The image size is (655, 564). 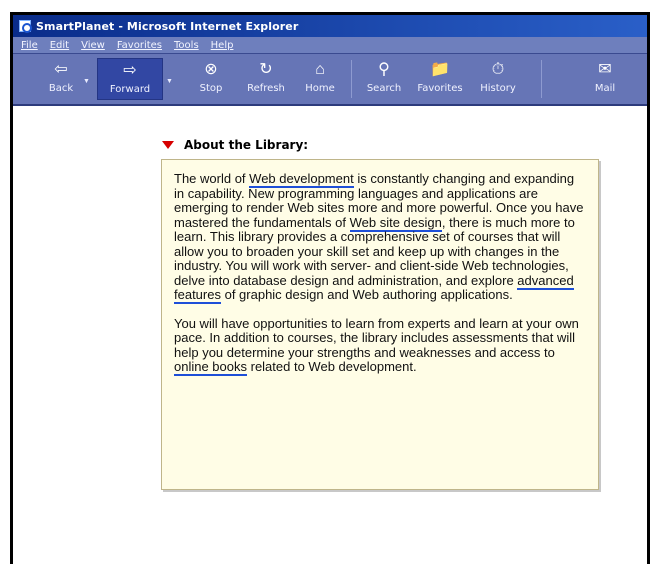 I want to click on menu-file: File, so click(x=29, y=45).